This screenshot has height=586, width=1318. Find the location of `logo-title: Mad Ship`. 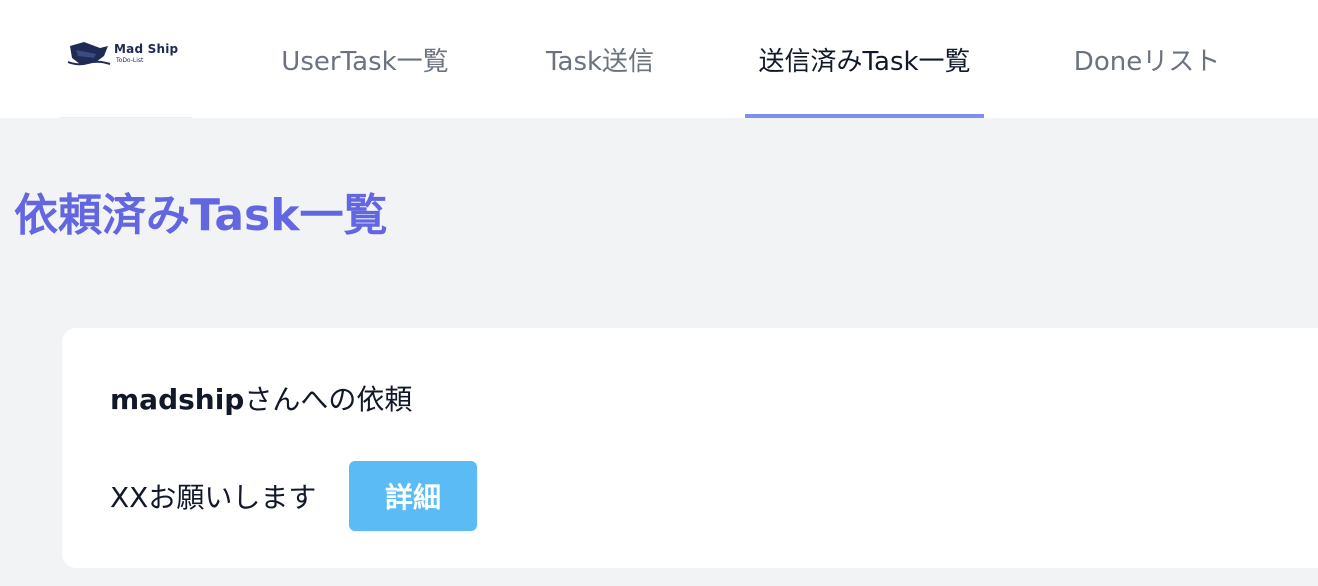

logo-title: Mad Ship is located at coordinates (146, 49).